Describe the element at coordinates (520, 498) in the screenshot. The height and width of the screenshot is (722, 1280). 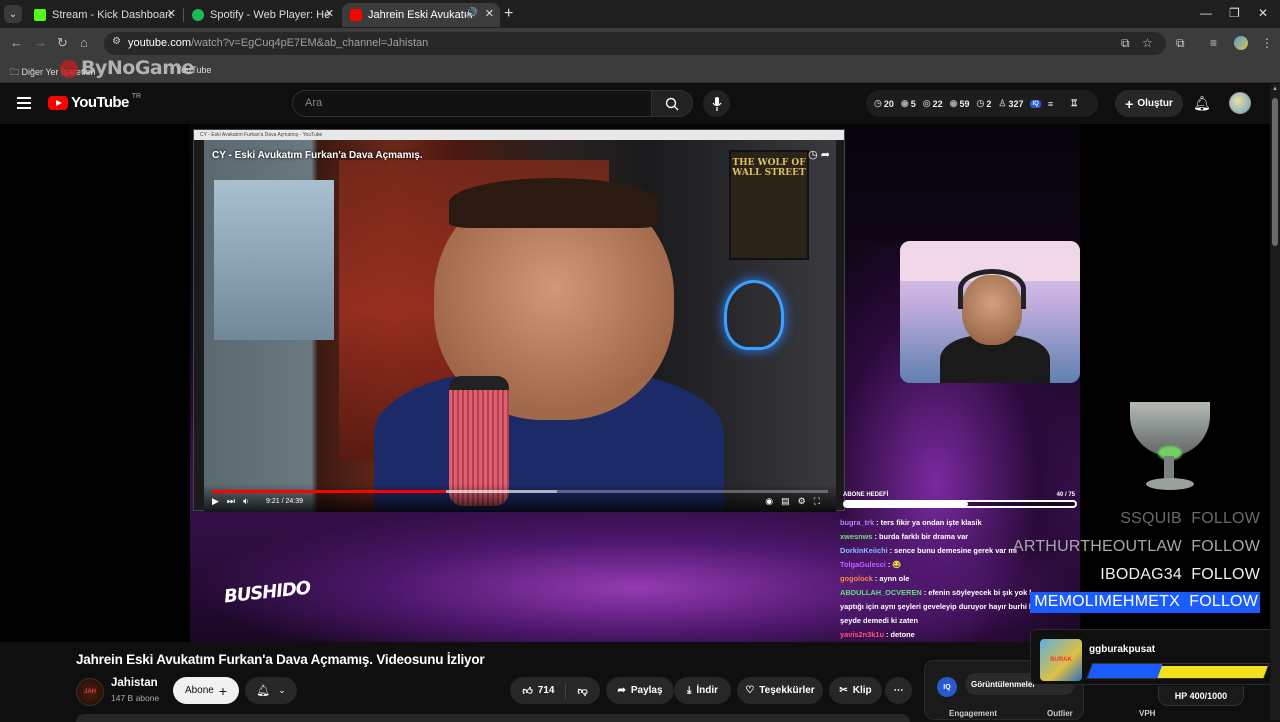
I see `embedded-controls: ▶⏭🔉︎ 9:21 / 24:39 ◉▤⚙⛶` at that location.